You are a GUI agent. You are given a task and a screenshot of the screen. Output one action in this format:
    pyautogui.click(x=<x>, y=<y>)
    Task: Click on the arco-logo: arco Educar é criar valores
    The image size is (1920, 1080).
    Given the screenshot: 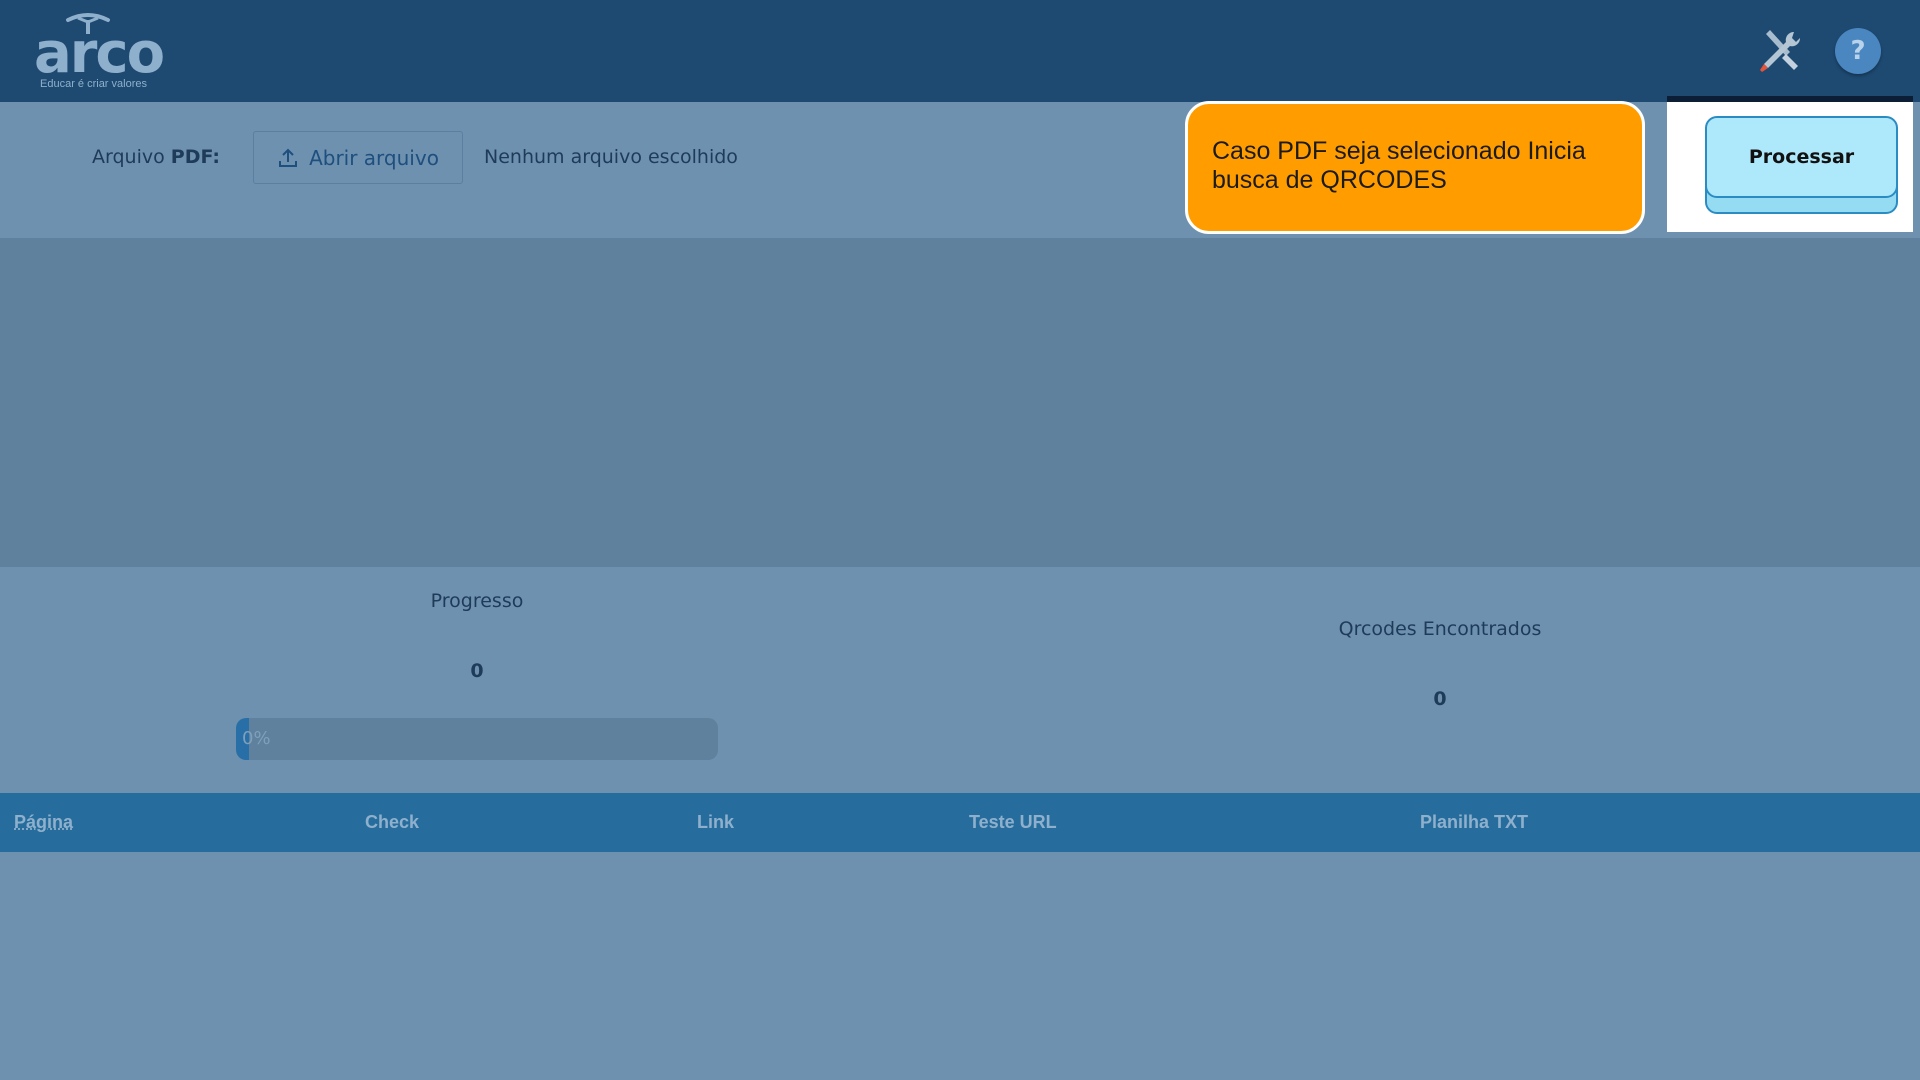 What is the action you would take?
    pyautogui.click(x=97, y=52)
    